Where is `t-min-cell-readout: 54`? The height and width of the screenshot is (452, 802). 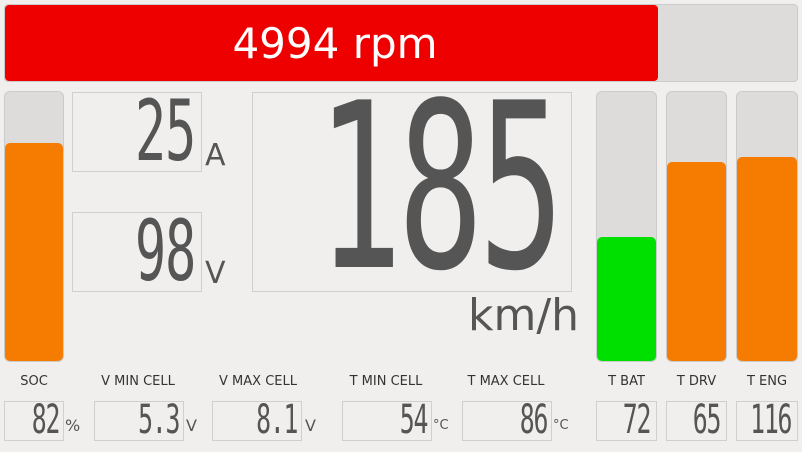 t-min-cell-readout: 54 is located at coordinates (387, 420).